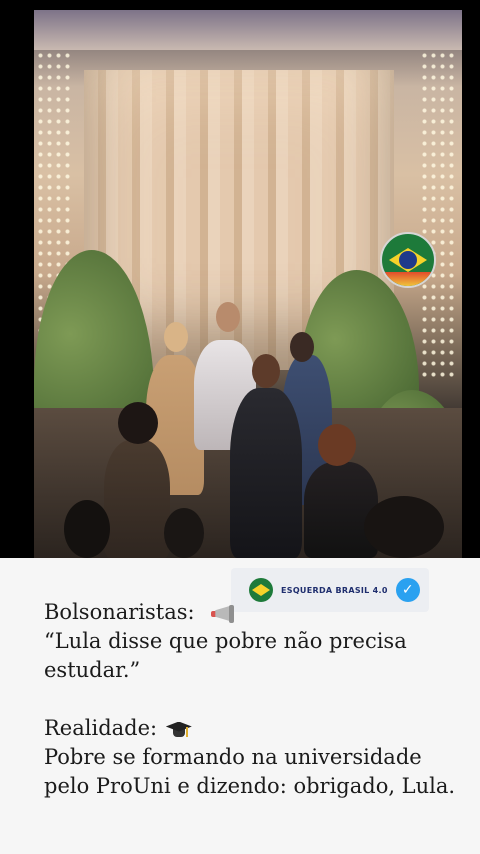  Describe the element at coordinates (233, 757) in the screenshot. I see `caption-line-formando: Pobre se formando na universidade` at that location.